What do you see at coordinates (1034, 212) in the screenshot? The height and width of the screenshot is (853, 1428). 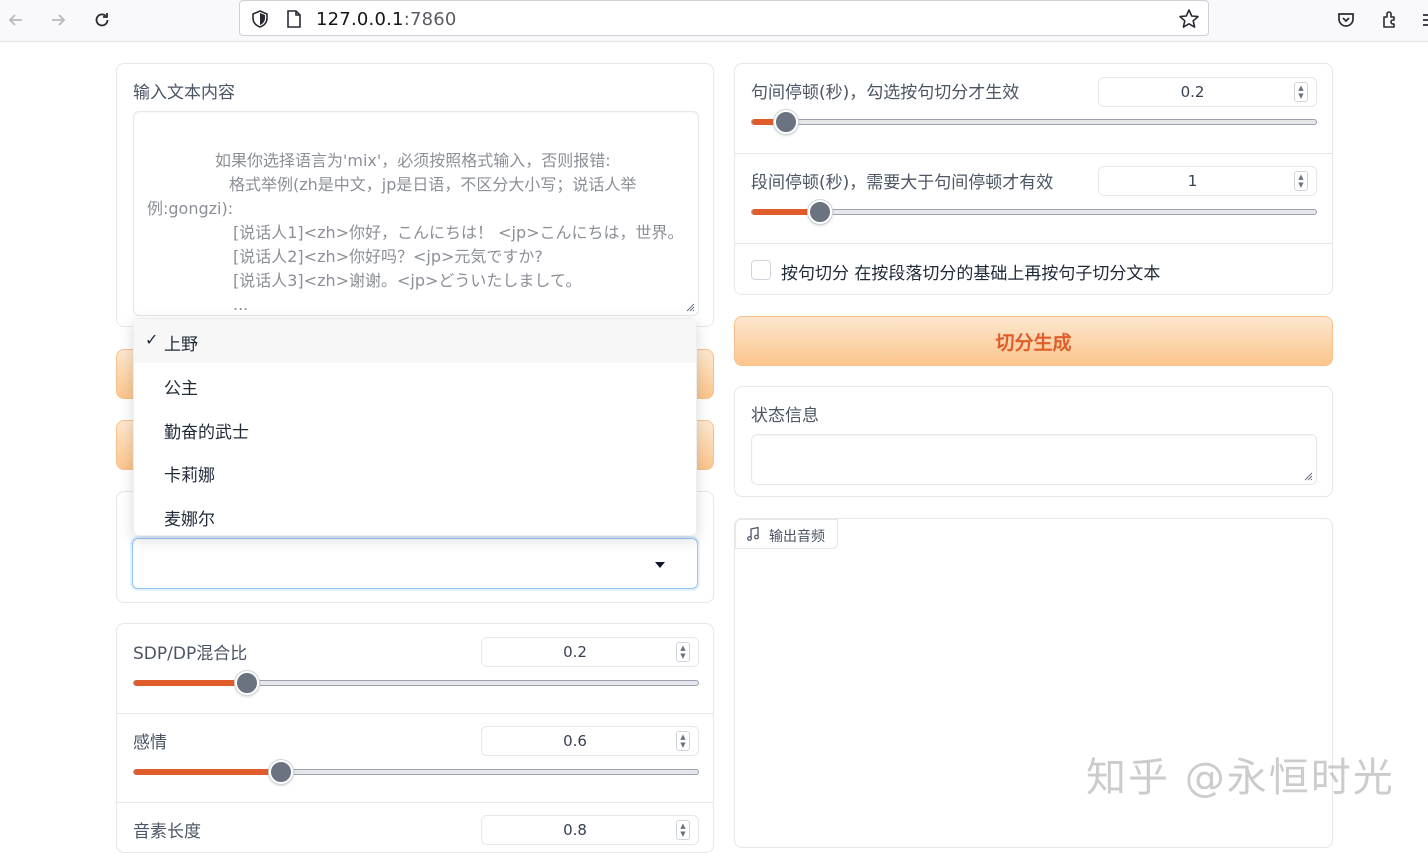 I see `paragraph-pause-slider` at bounding box center [1034, 212].